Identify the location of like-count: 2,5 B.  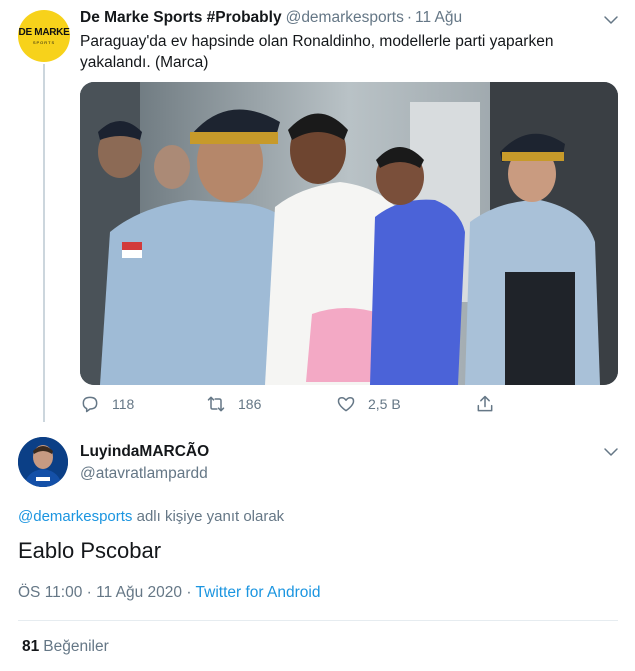
(384, 404).